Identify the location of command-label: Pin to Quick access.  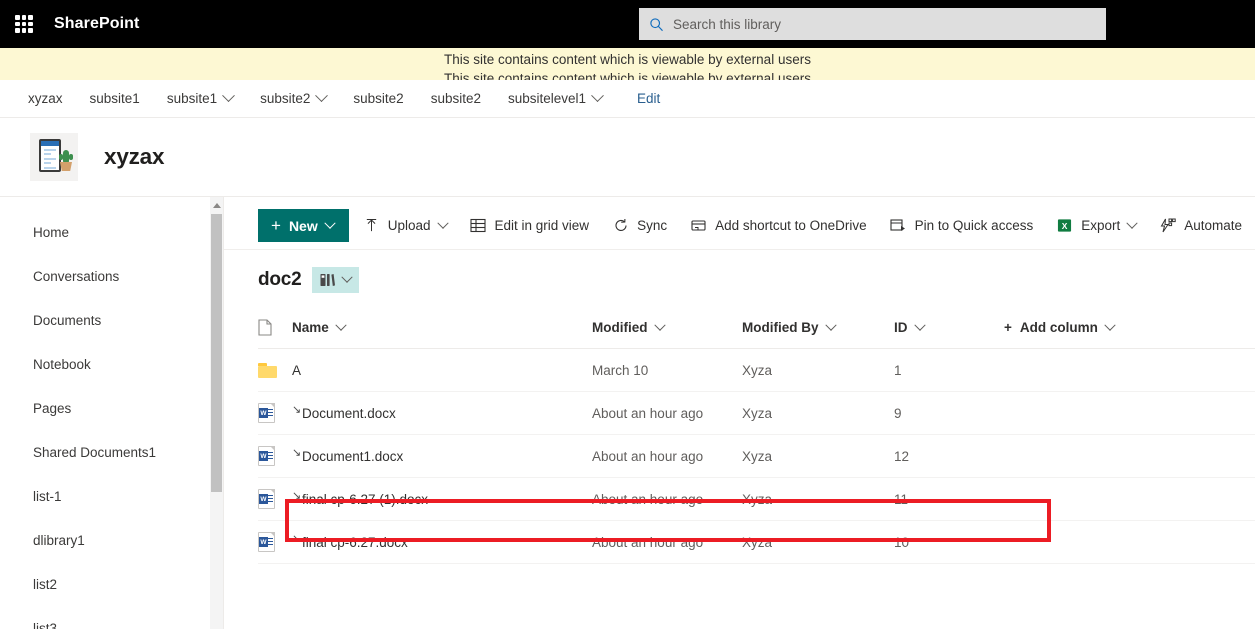
(974, 225).